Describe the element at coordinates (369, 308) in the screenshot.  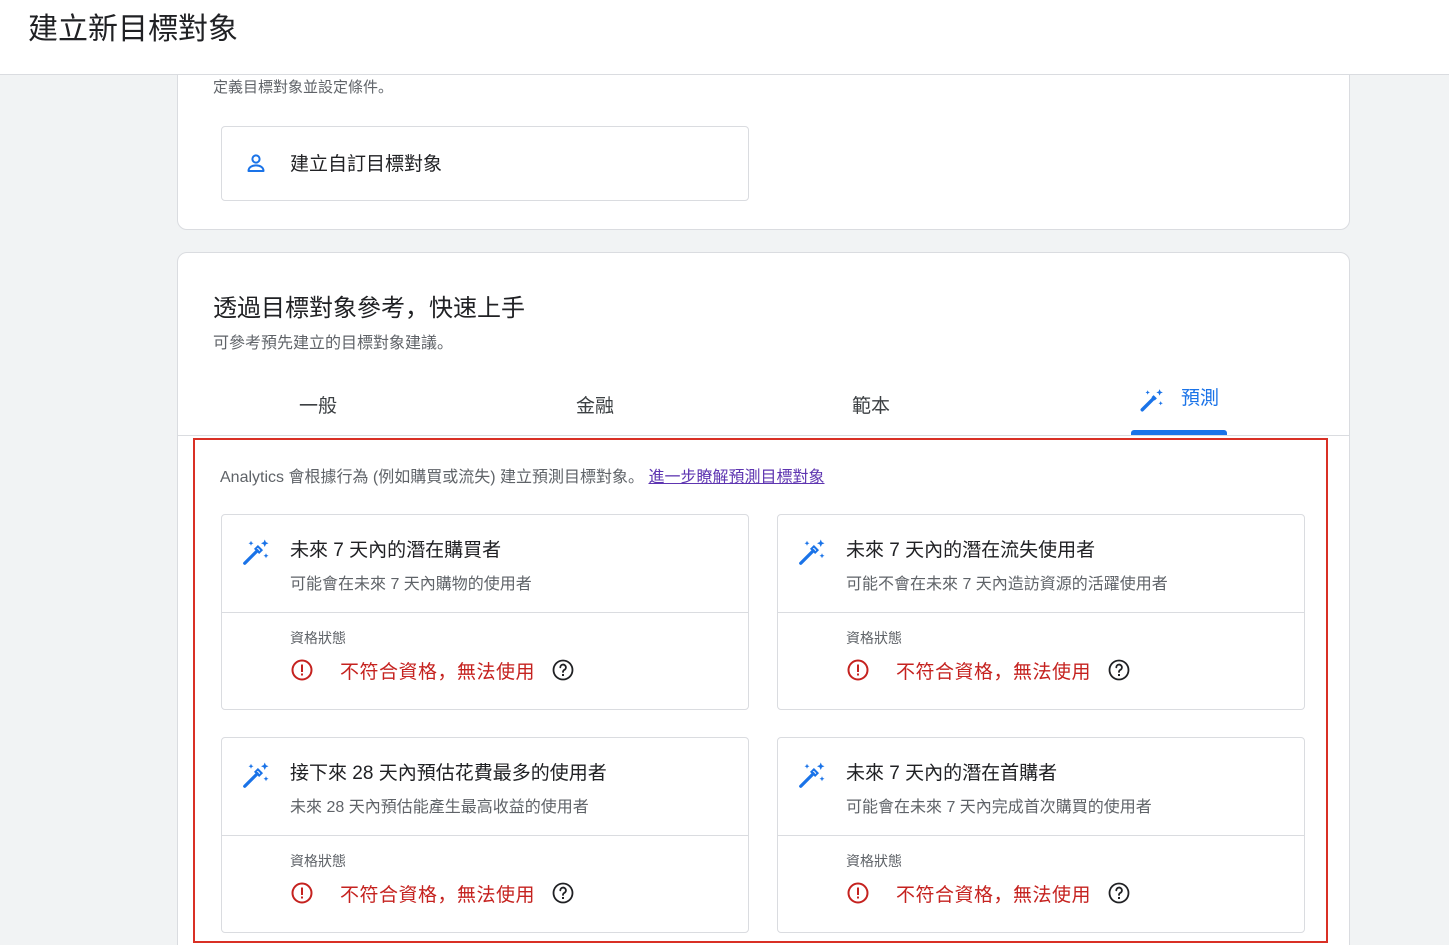
I see `suggestions-heading: 透過目標對象參考，快速上手` at that location.